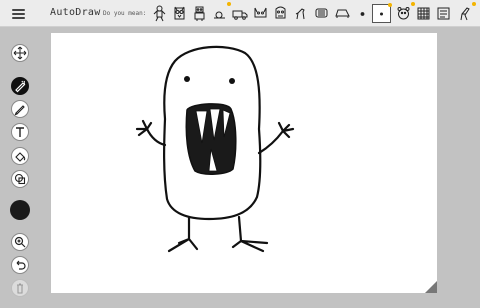  I want to click on boat-icon, so click(362, 13).